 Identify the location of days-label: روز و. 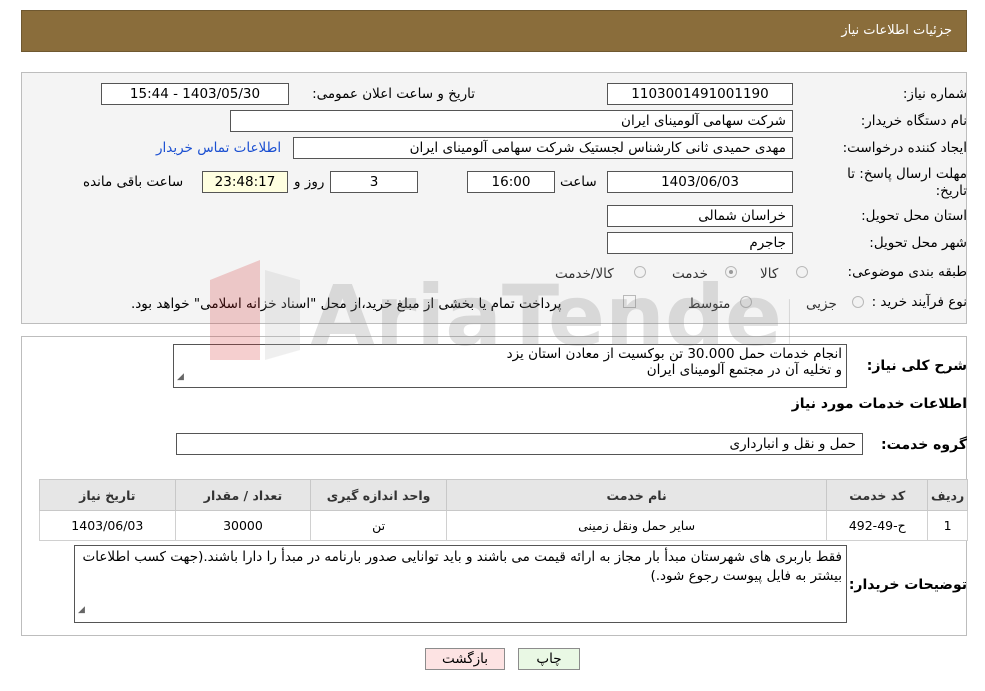
(309, 182).